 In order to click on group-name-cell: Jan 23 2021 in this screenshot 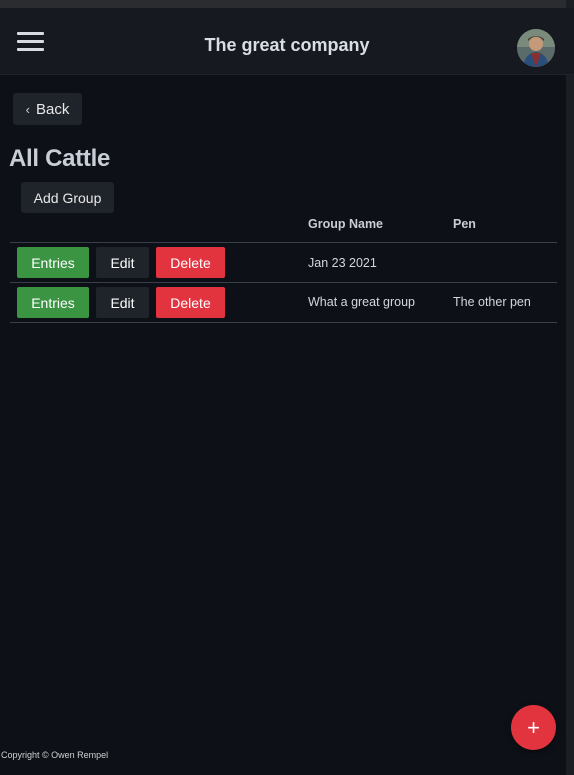, I will do `click(342, 263)`.